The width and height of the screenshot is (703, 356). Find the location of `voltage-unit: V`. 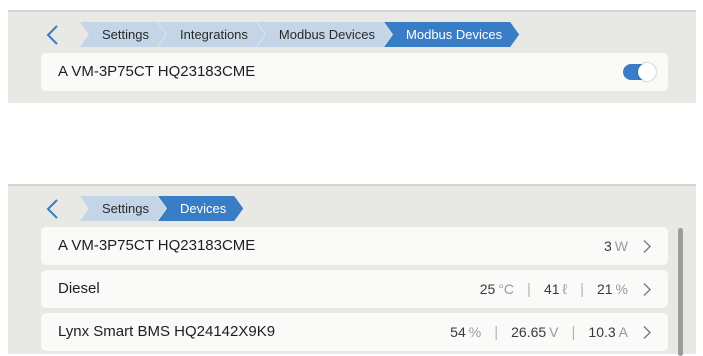

voltage-unit: V is located at coordinates (554, 332).